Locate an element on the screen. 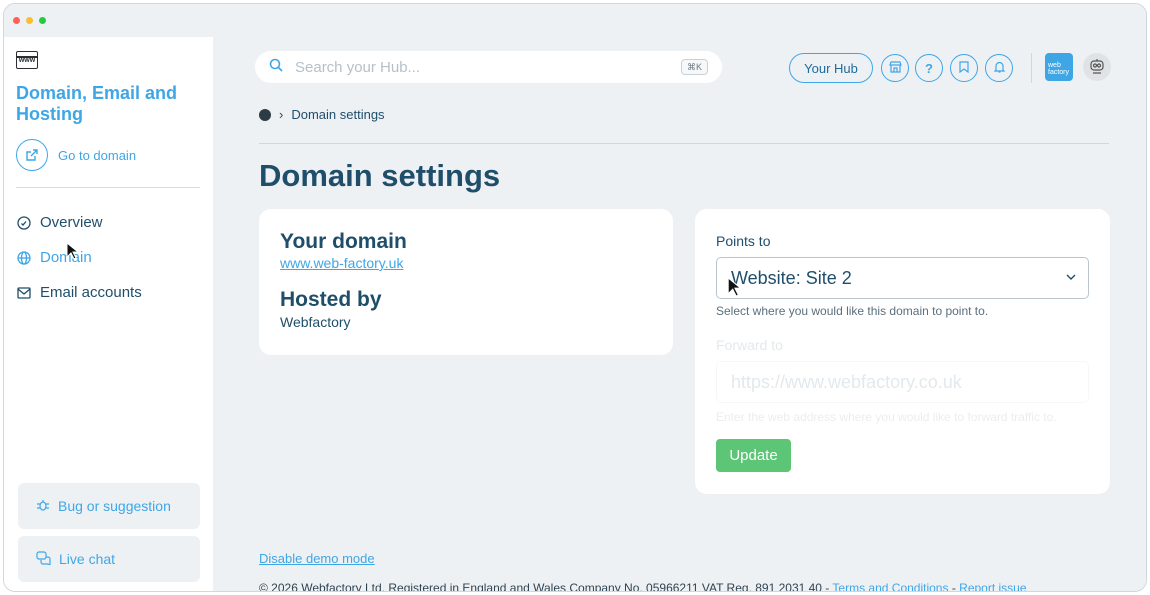 This screenshot has height=595, width=1150. window-controls is located at coordinates (29, 20).